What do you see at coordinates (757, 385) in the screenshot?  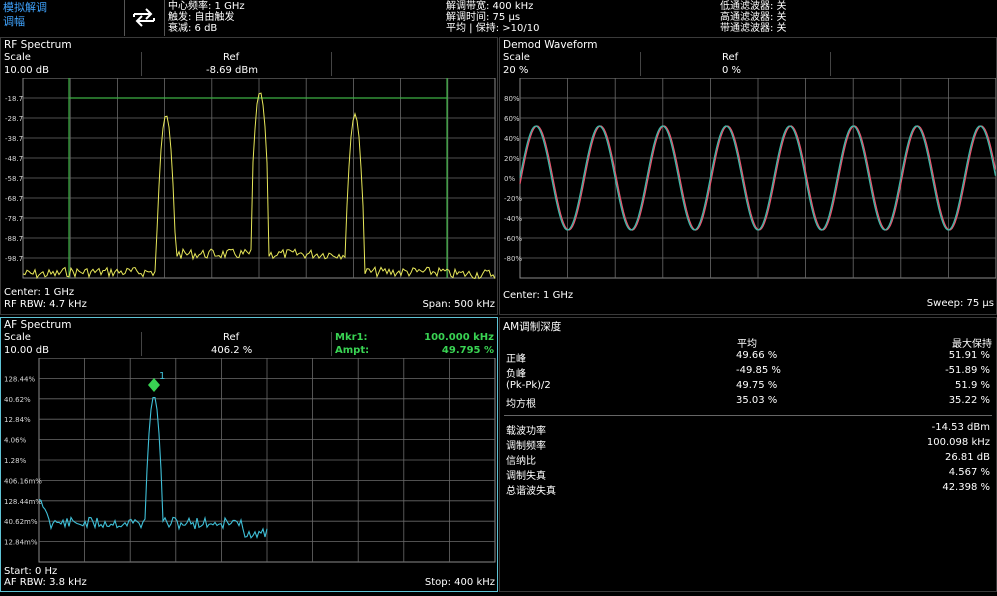 I see `avg-value: 49.75 %` at bounding box center [757, 385].